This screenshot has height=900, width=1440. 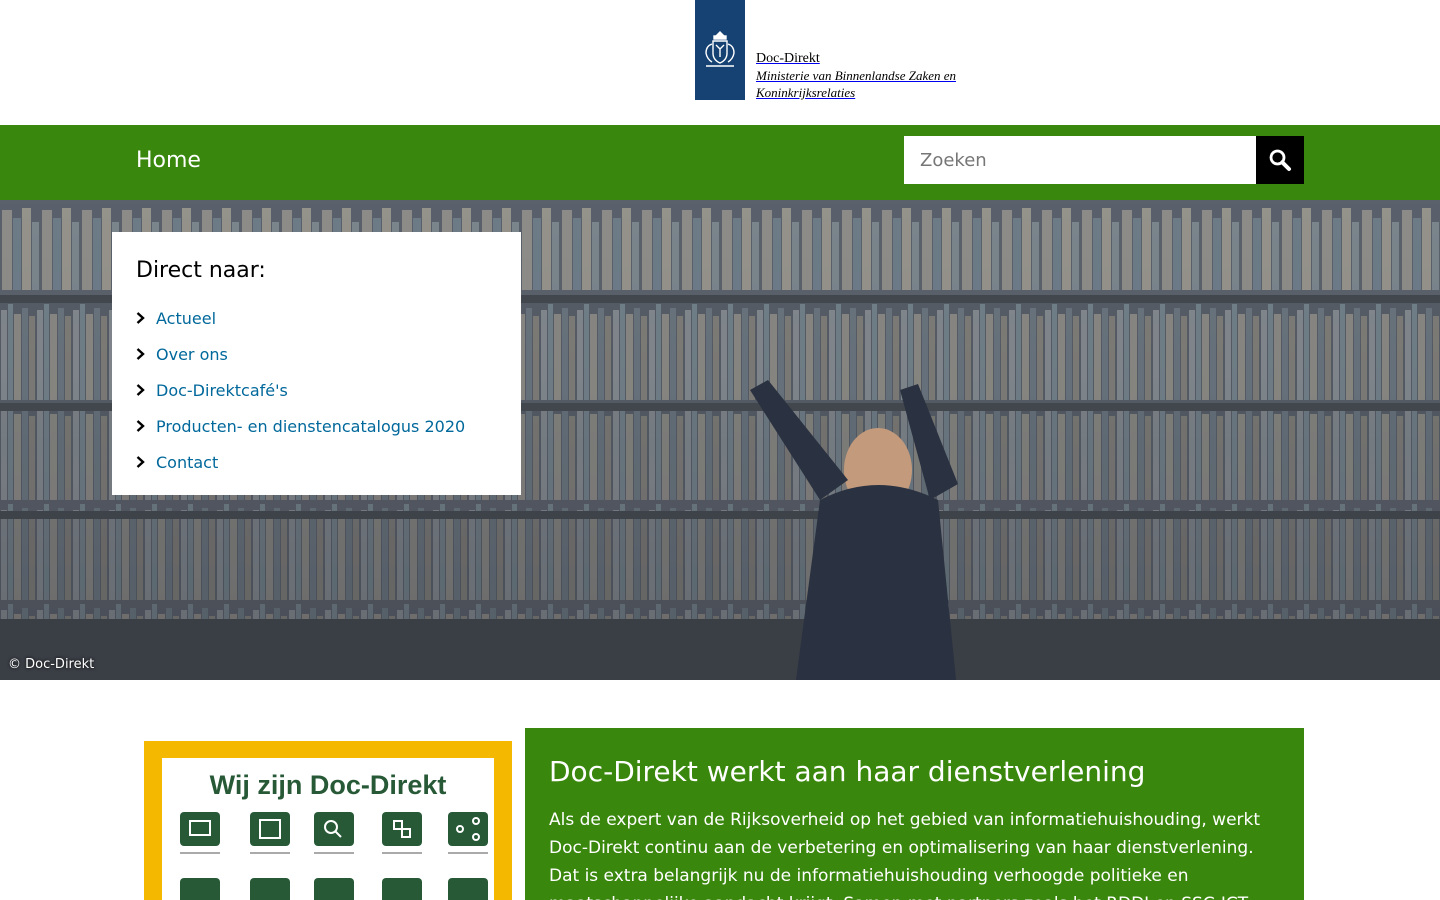 What do you see at coordinates (168, 161) in the screenshot?
I see `nav-home-link: Home` at bounding box center [168, 161].